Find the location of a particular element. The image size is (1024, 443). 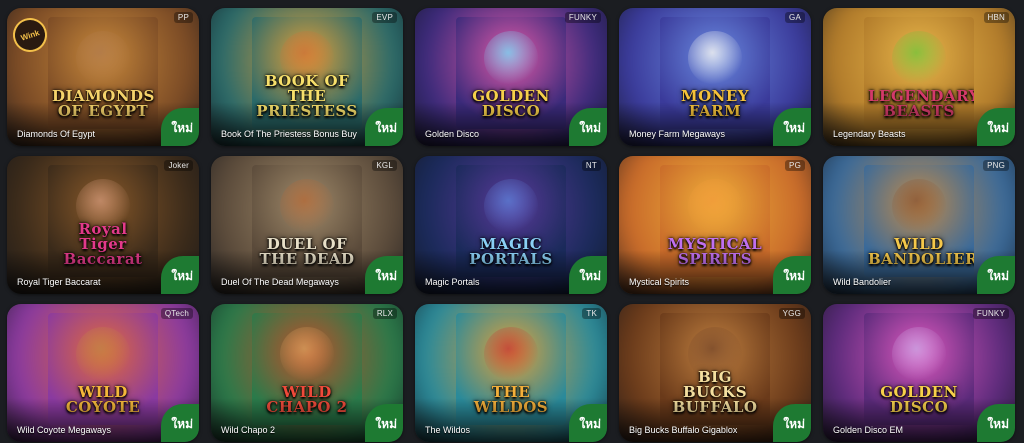

provider-tag: NT is located at coordinates (591, 165).